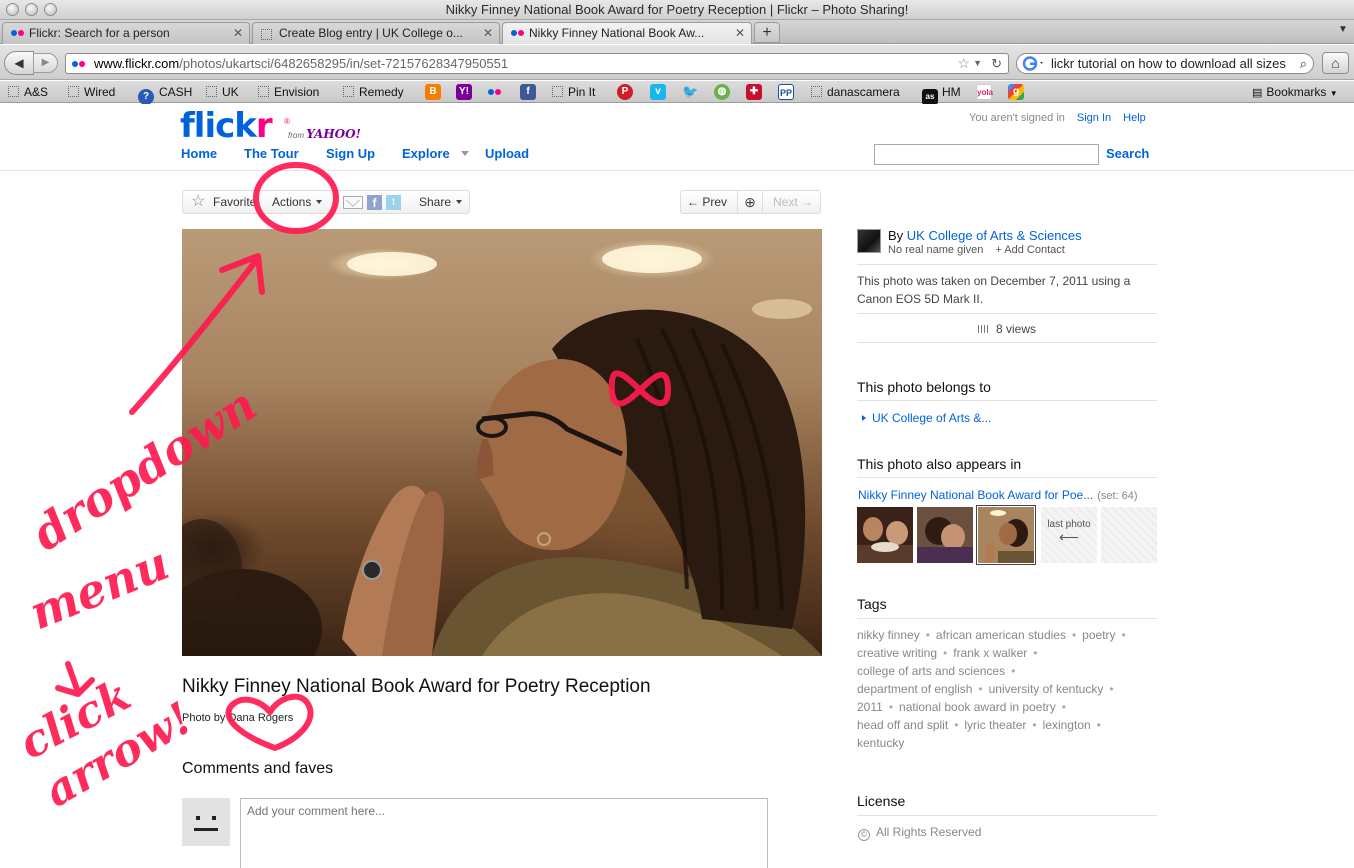 The height and width of the screenshot is (868, 1354). What do you see at coordinates (350, 153) in the screenshot?
I see `nav-sign-up: Sign Up` at bounding box center [350, 153].